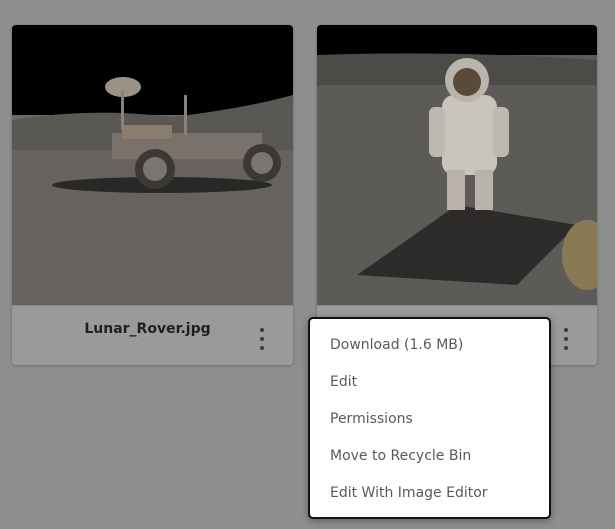  What do you see at coordinates (429, 493) in the screenshot?
I see `menu-item-edit-with-image-editor: Edit With Image Editor` at bounding box center [429, 493].